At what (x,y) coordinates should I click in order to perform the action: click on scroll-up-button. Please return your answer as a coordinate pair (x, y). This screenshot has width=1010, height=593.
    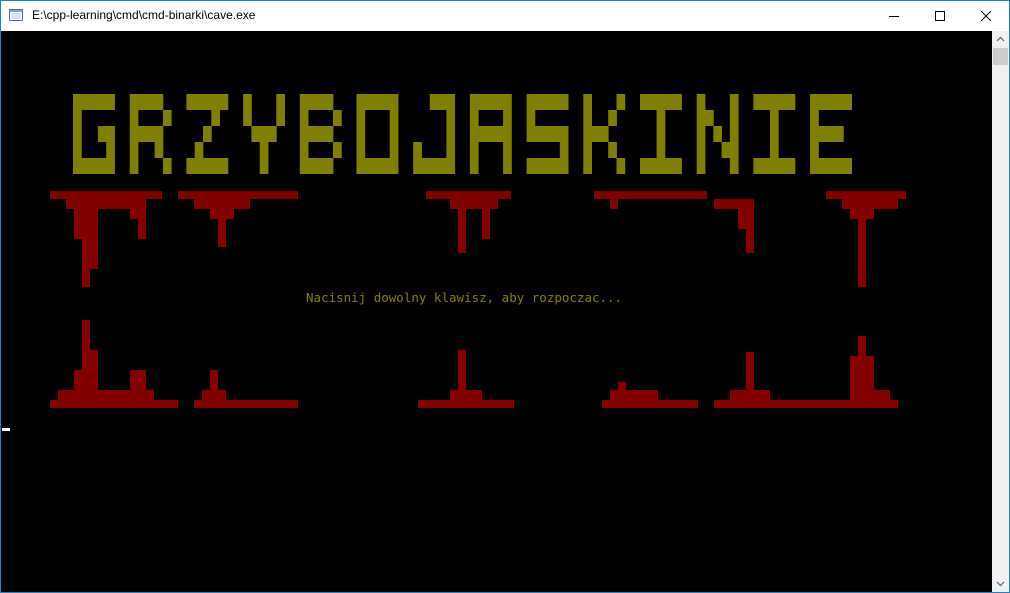
    Looking at the image, I should click on (1000, 39).